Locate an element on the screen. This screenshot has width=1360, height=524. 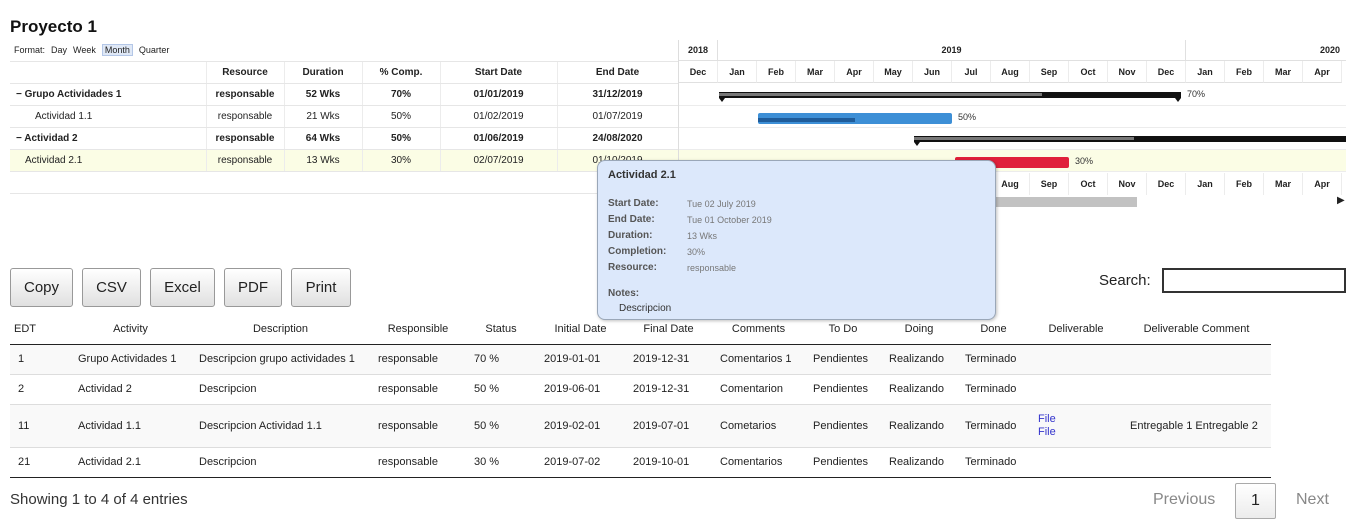
cell-edt: 2 is located at coordinates (40, 388).